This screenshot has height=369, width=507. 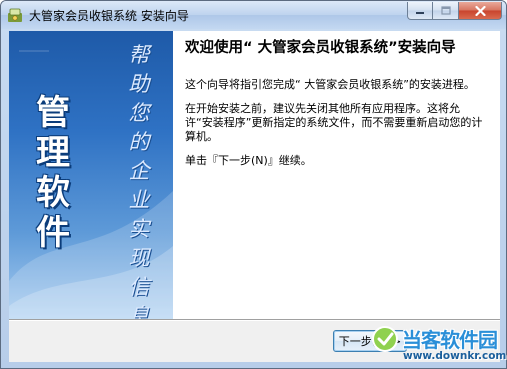 What do you see at coordinates (248, 160) in the screenshot?
I see `continue-hint: 单击『下一步(N)』继续。` at bounding box center [248, 160].